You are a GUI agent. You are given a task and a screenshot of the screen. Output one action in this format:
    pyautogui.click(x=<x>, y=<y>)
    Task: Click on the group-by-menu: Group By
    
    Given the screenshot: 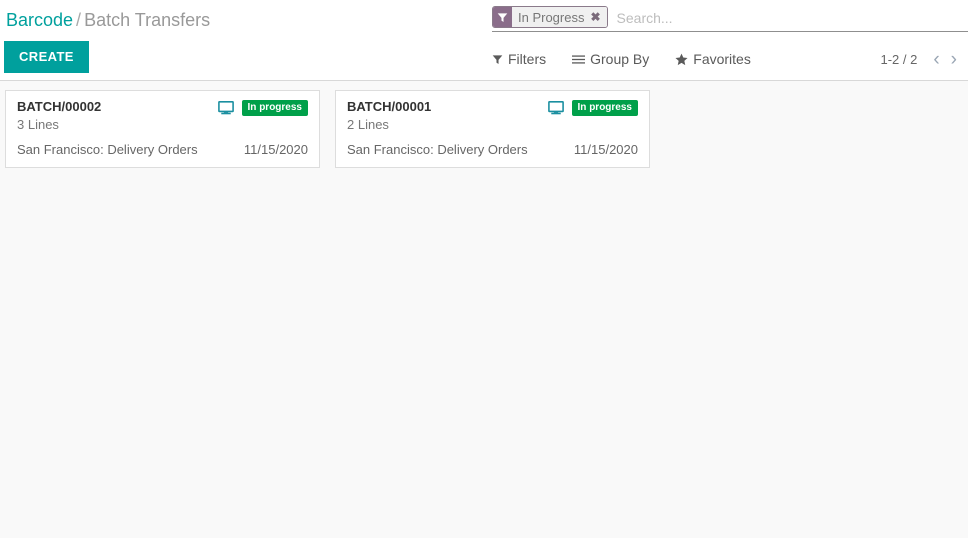 What is the action you would take?
    pyautogui.click(x=610, y=59)
    